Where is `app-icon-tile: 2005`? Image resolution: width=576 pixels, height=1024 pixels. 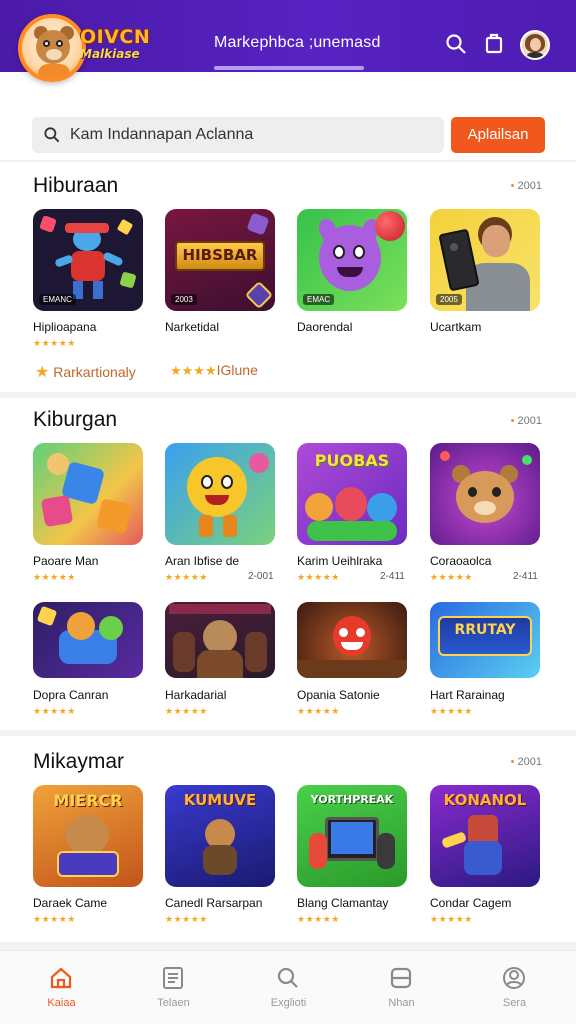
app-icon-tile: 2005 is located at coordinates (485, 260).